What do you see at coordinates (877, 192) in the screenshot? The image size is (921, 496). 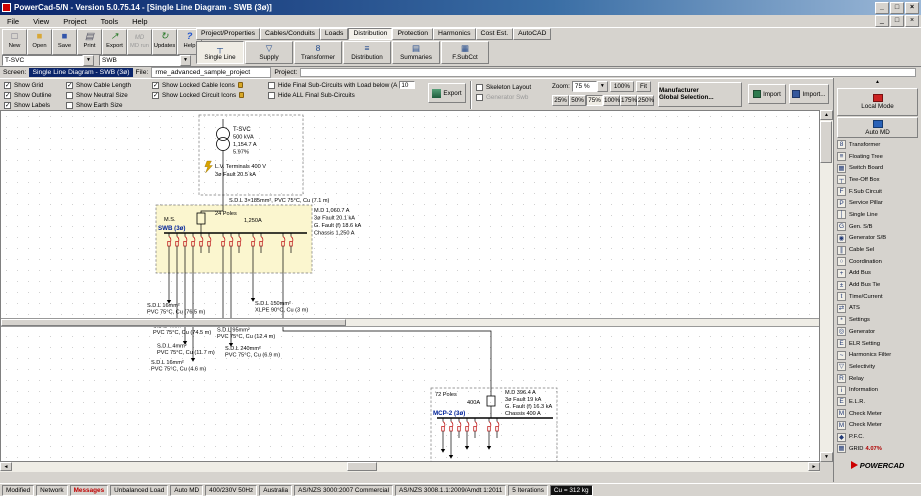 I see `sidebar-tool-button: F F.Sub Circuit` at bounding box center [877, 192].